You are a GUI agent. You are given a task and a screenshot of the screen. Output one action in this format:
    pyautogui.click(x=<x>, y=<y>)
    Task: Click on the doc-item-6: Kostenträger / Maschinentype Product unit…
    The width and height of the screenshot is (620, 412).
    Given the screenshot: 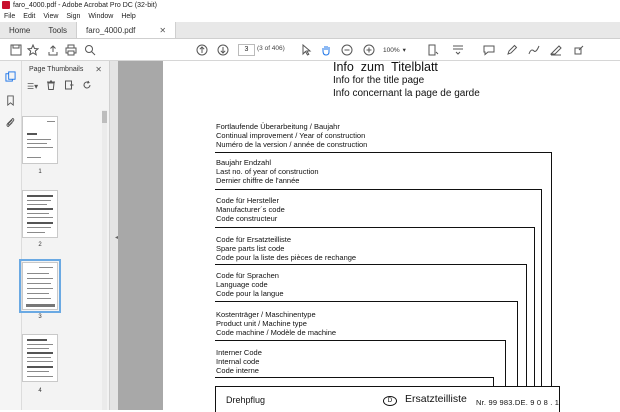 What is the action you would take?
    pyautogui.click(x=276, y=323)
    